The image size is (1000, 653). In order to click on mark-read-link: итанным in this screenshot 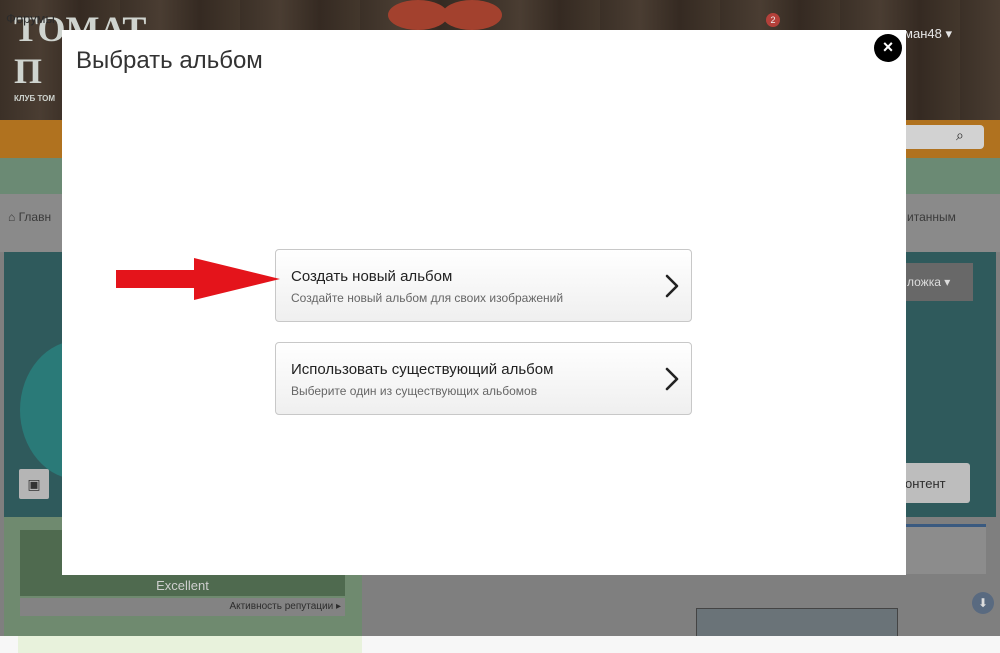, I will do `click(931, 217)`.